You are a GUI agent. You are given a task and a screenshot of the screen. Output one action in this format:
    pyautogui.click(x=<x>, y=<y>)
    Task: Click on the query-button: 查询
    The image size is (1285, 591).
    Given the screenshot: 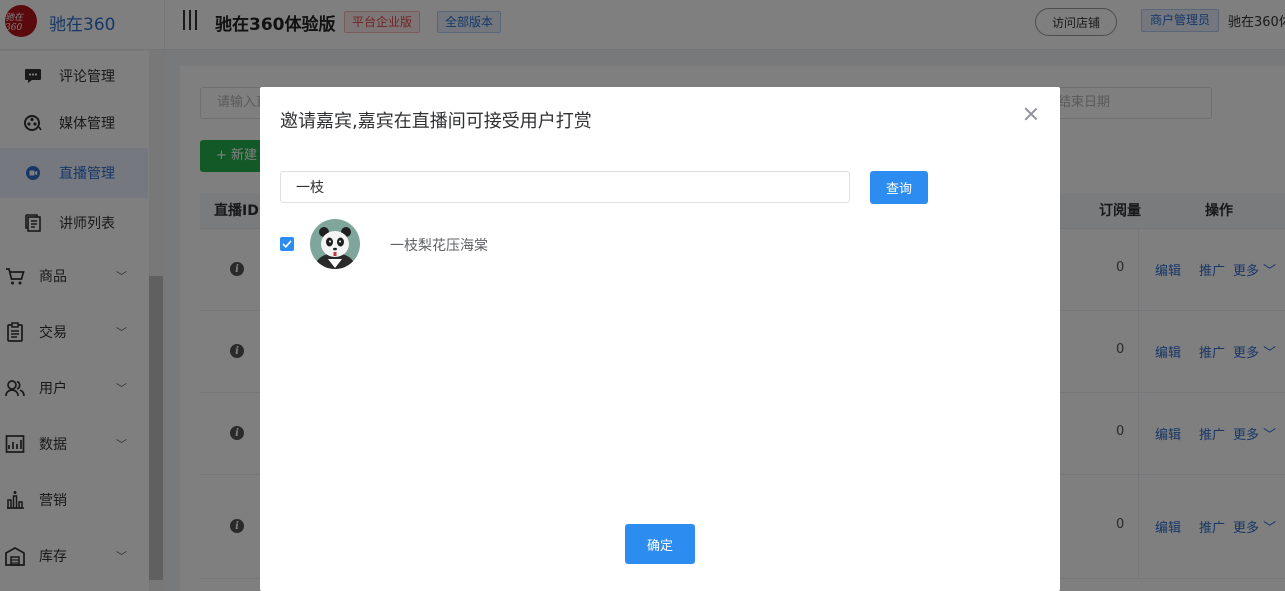 What is the action you would take?
    pyautogui.click(x=899, y=187)
    